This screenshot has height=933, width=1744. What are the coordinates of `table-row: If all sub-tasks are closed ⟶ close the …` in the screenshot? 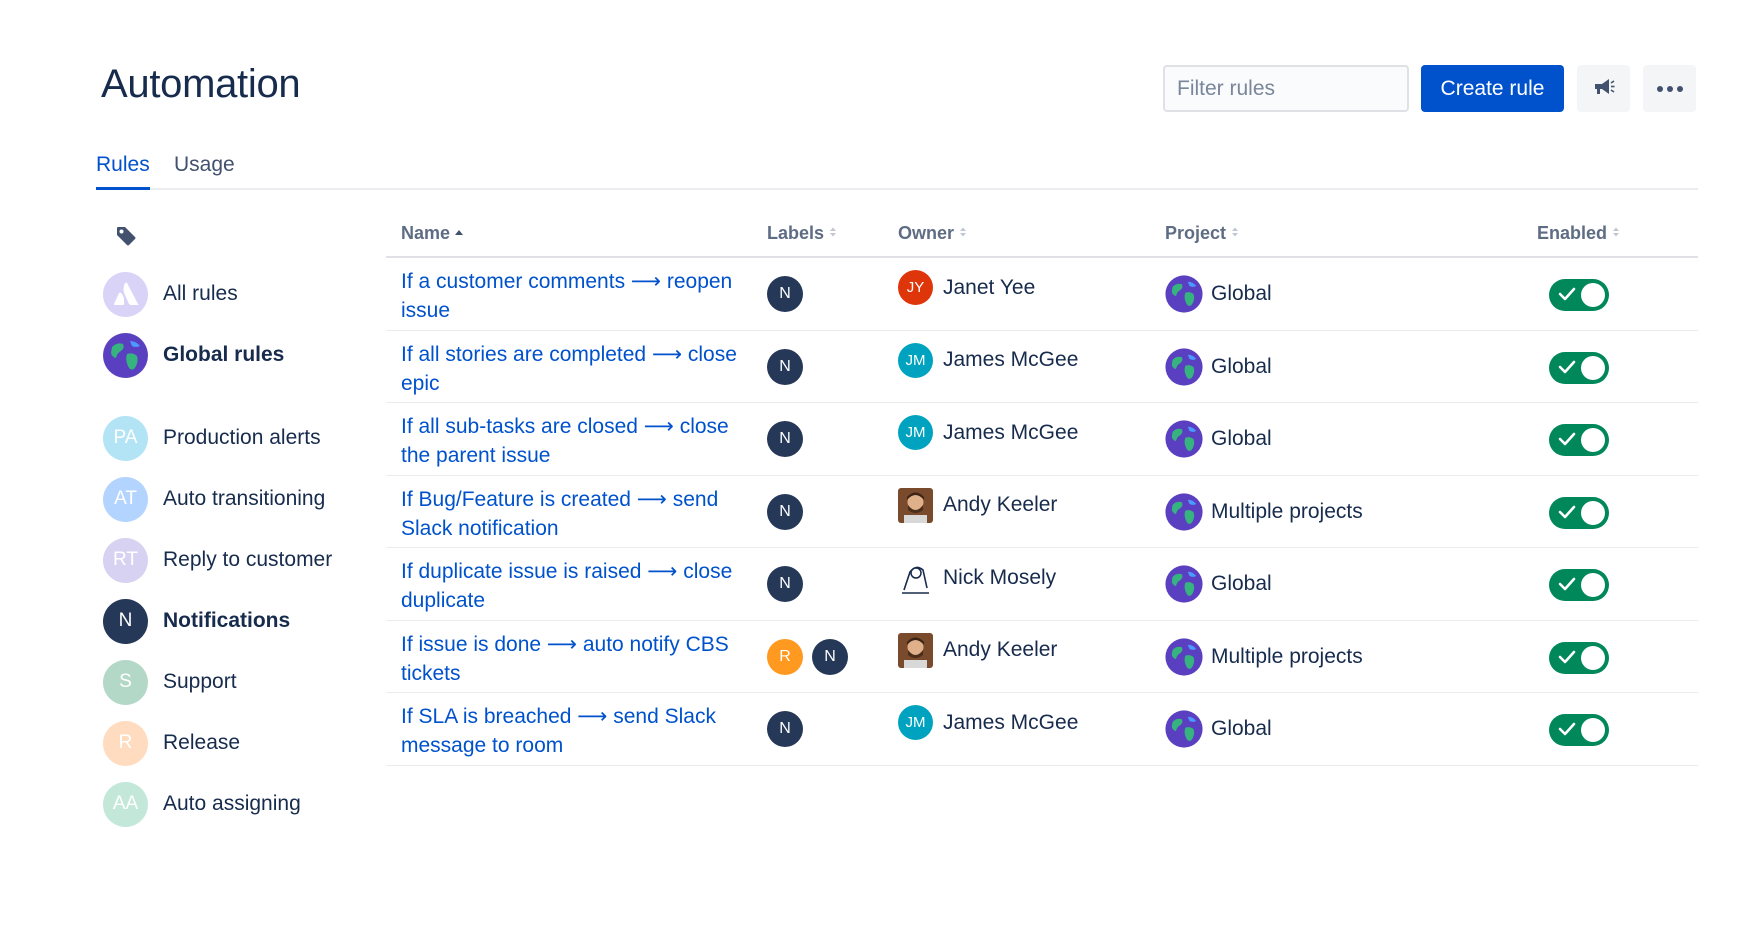 It's located at (1042, 439).